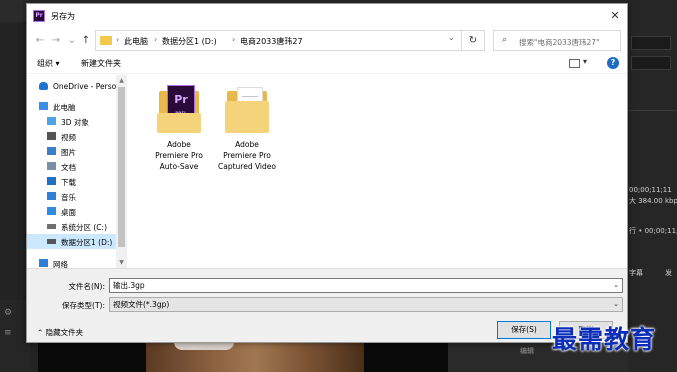 This screenshot has height=372, width=677. What do you see at coordinates (650, 190) in the screenshot?
I see `panel-timecode: 00;00;11;11` at bounding box center [650, 190].